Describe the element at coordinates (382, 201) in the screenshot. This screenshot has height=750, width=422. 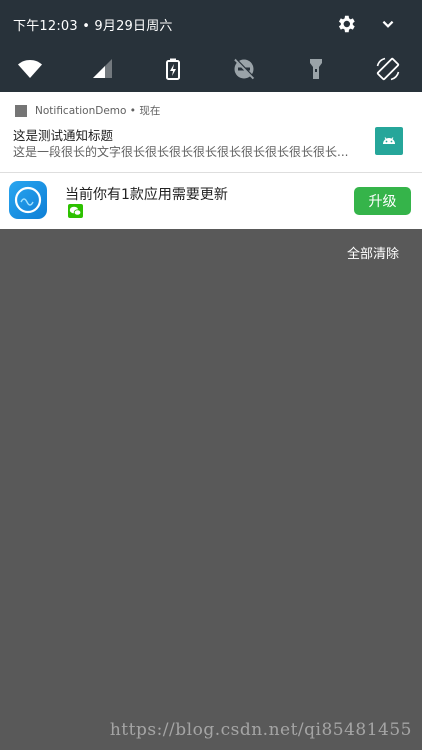
I see `upgrade-button: 升级` at that location.